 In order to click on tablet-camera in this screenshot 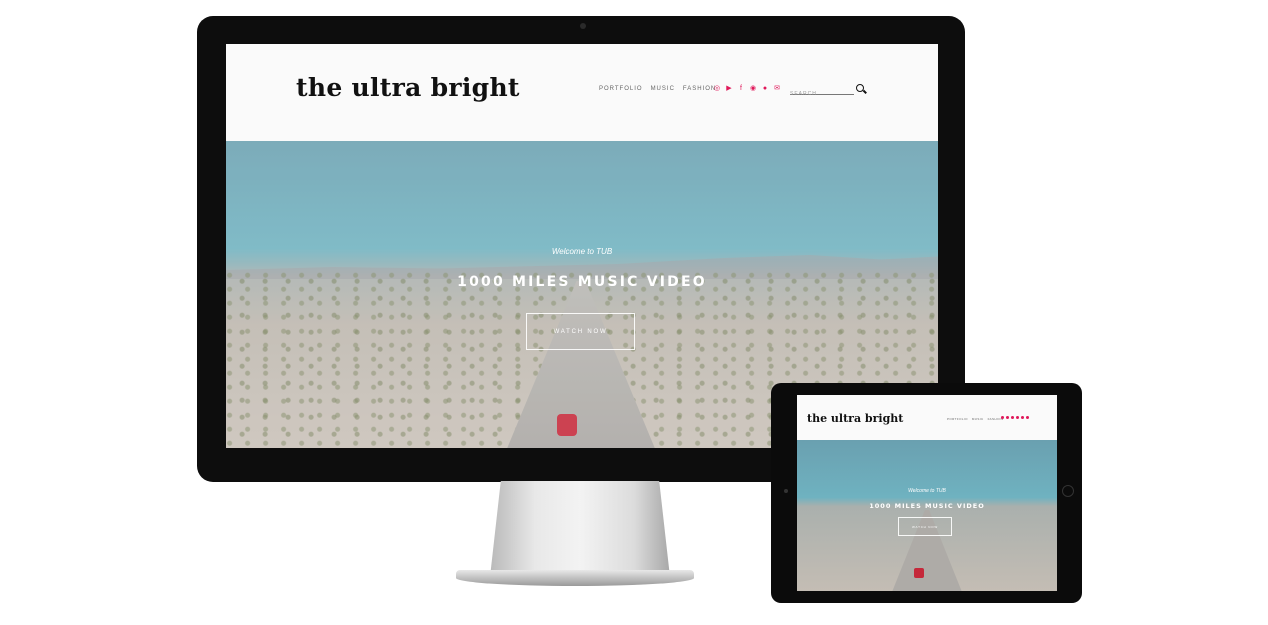, I will do `click(786, 491)`.